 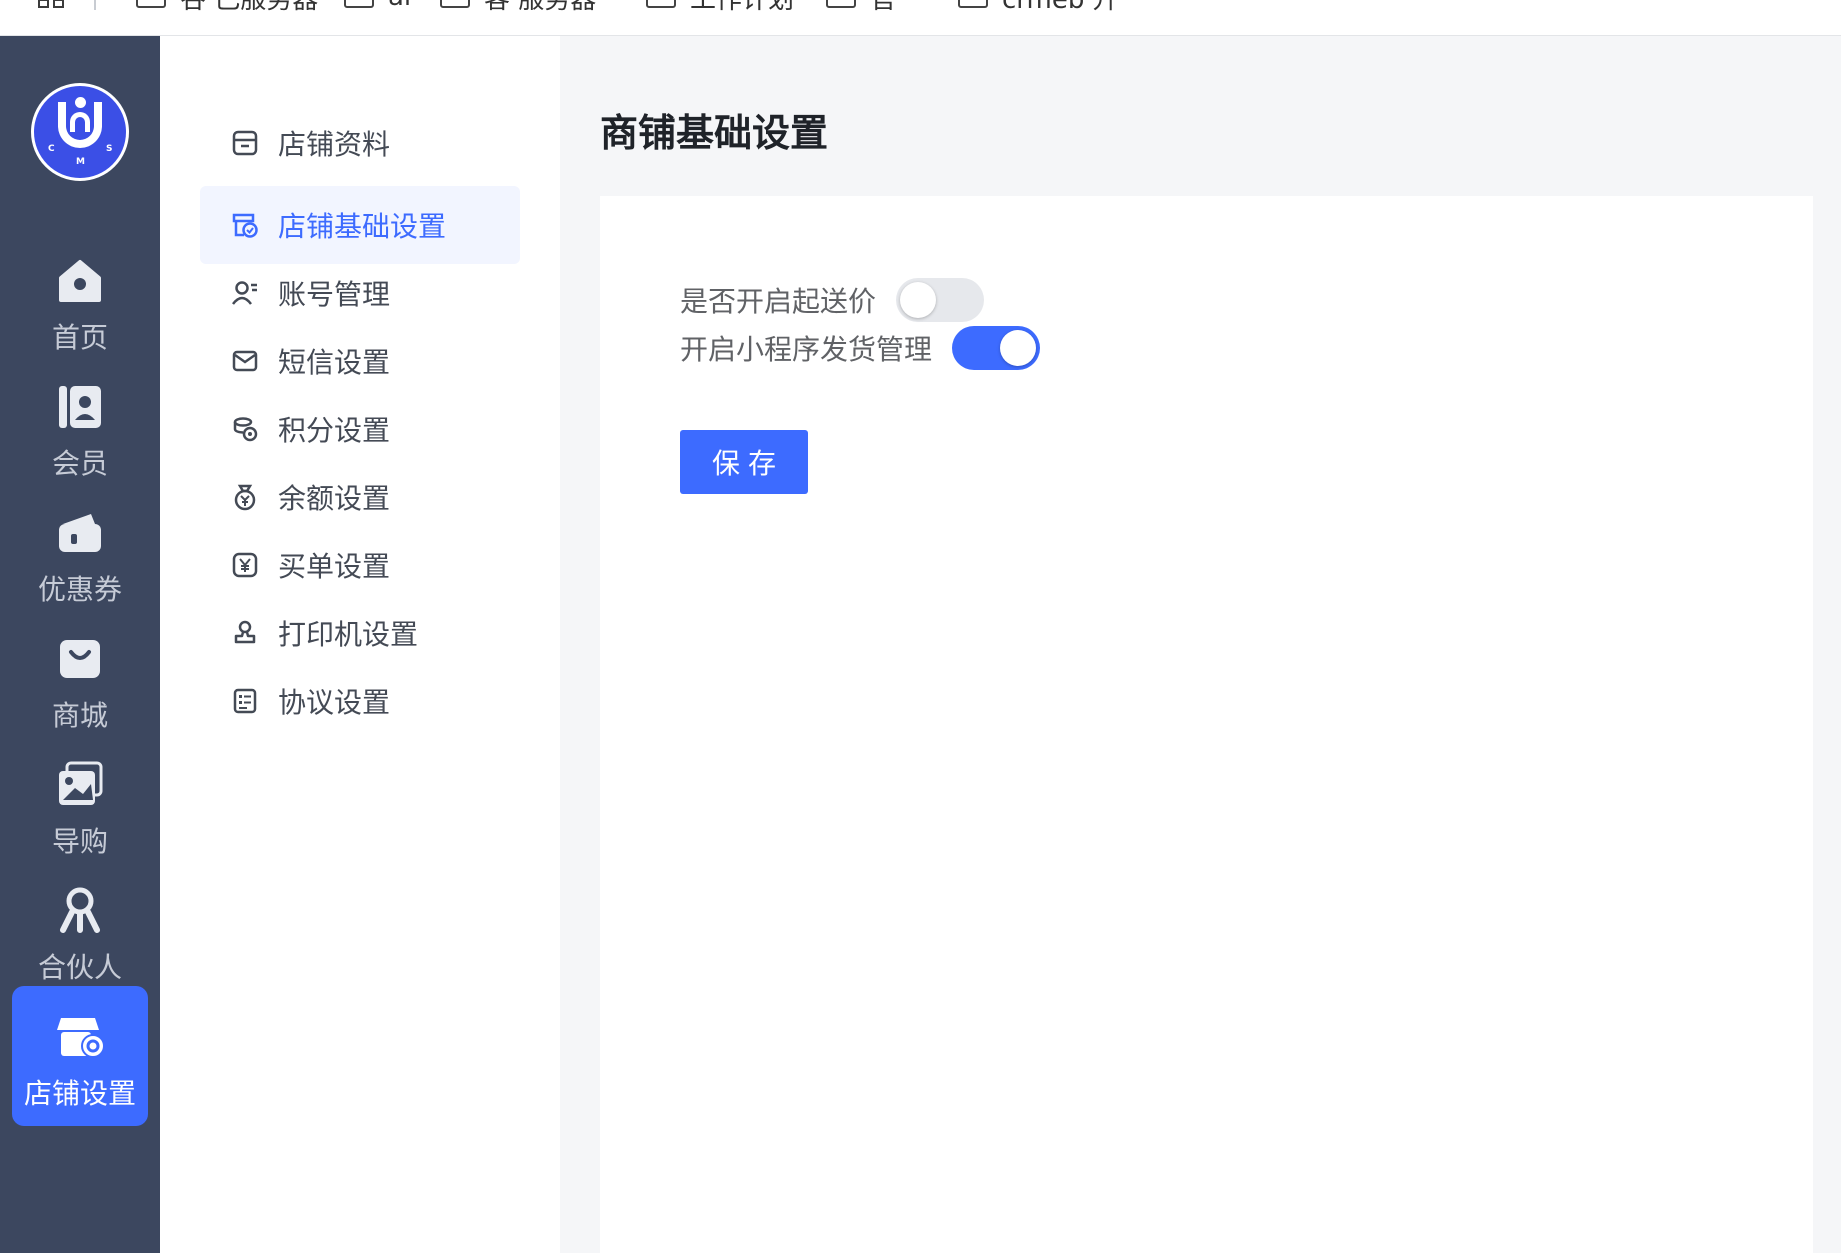 What do you see at coordinates (80, 568) in the screenshot?
I see `sidebar-item-coupon: 优惠券` at bounding box center [80, 568].